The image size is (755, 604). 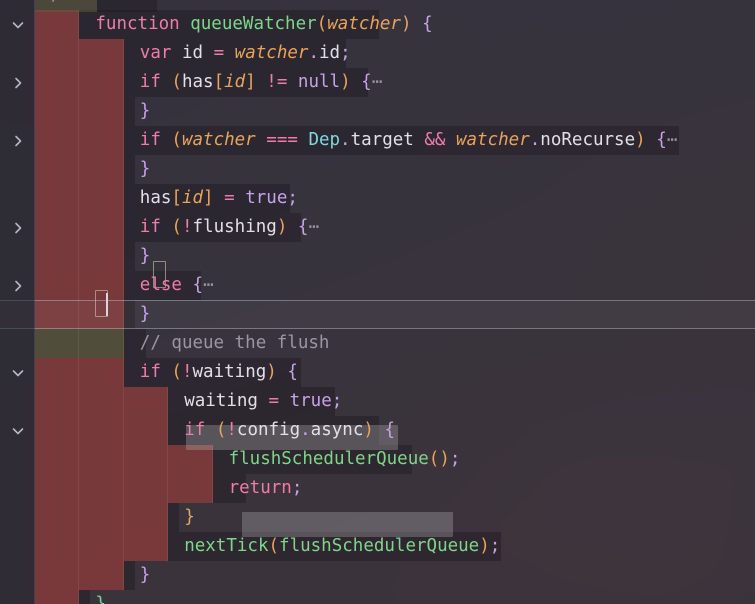 What do you see at coordinates (377, 285) in the screenshot?
I see `code-line: else {⋯` at bounding box center [377, 285].